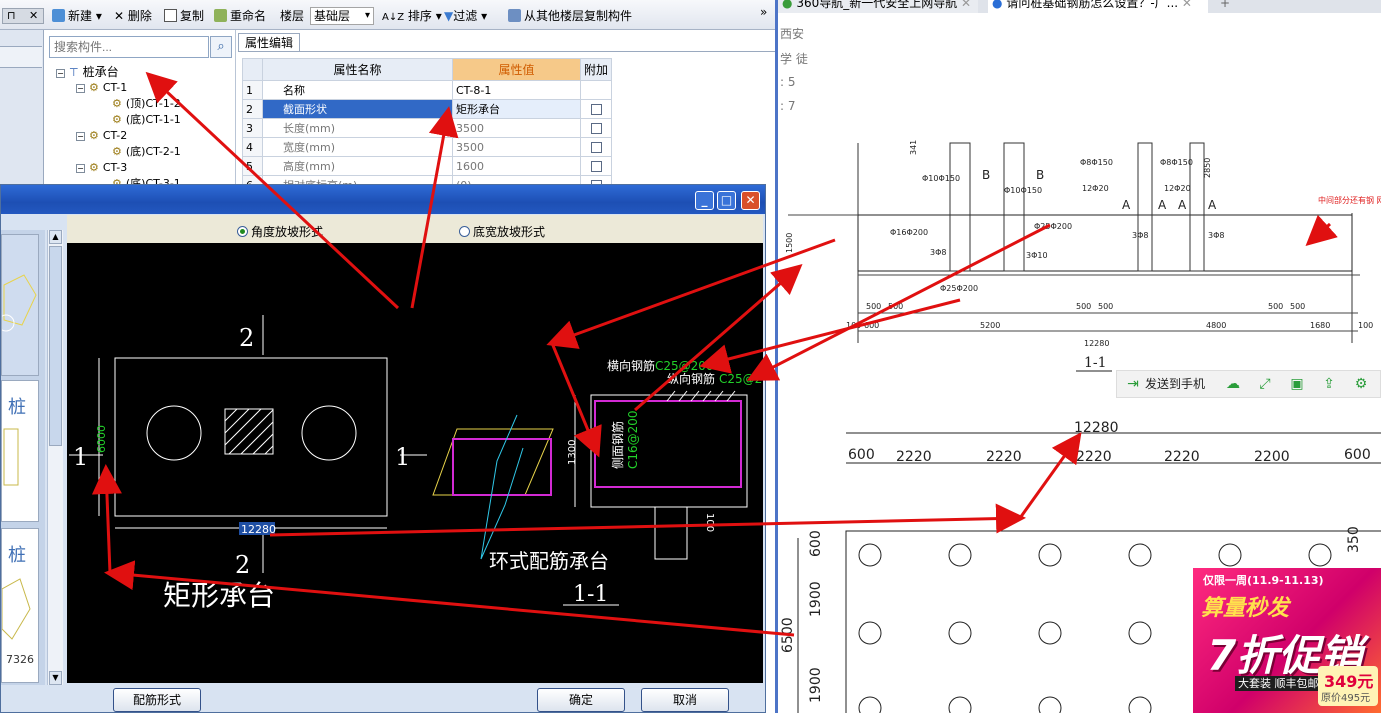 Image resolution: width=1381 pixels, height=713 pixels. What do you see at coordinates (22, 107) in the screenshot?
I see `left-nav-strip` at bounding box center [22, 107].